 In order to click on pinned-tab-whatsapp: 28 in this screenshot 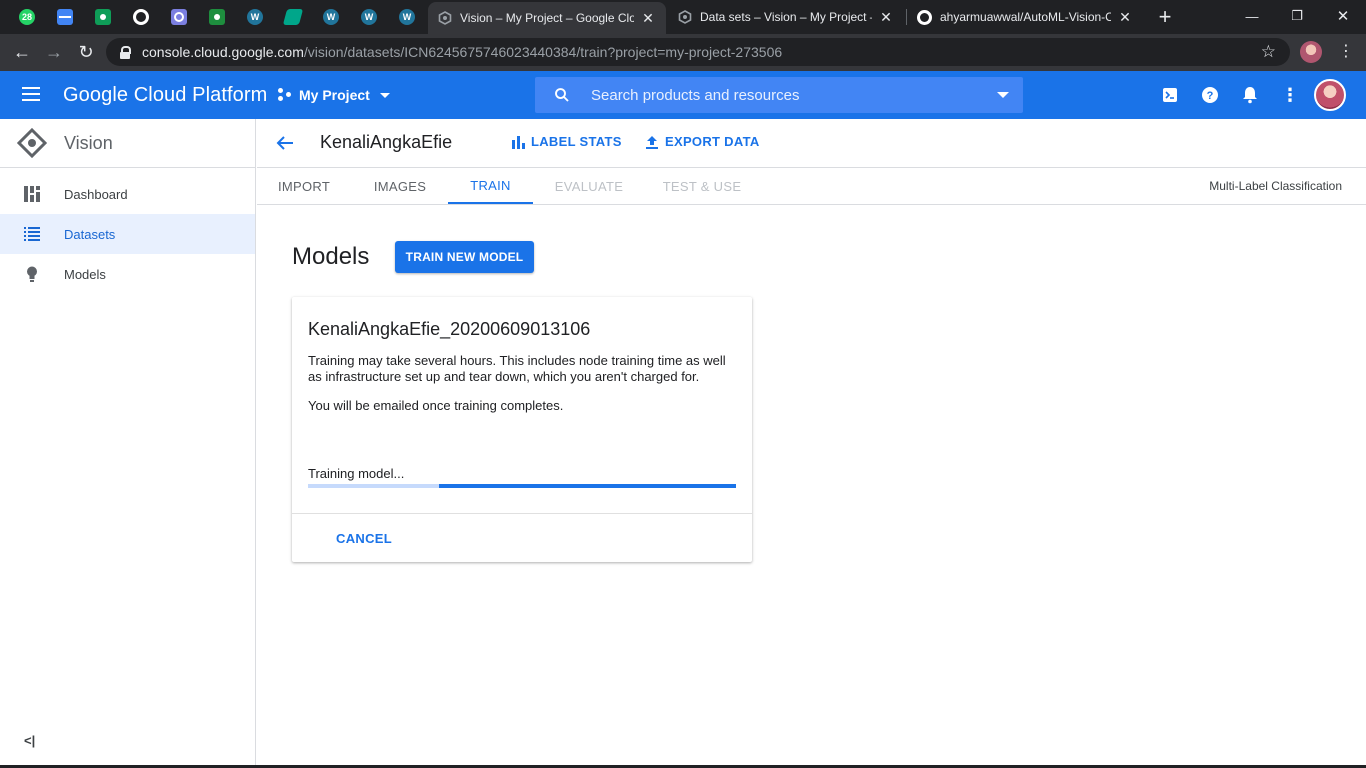, I will do `click(27, 17)`.